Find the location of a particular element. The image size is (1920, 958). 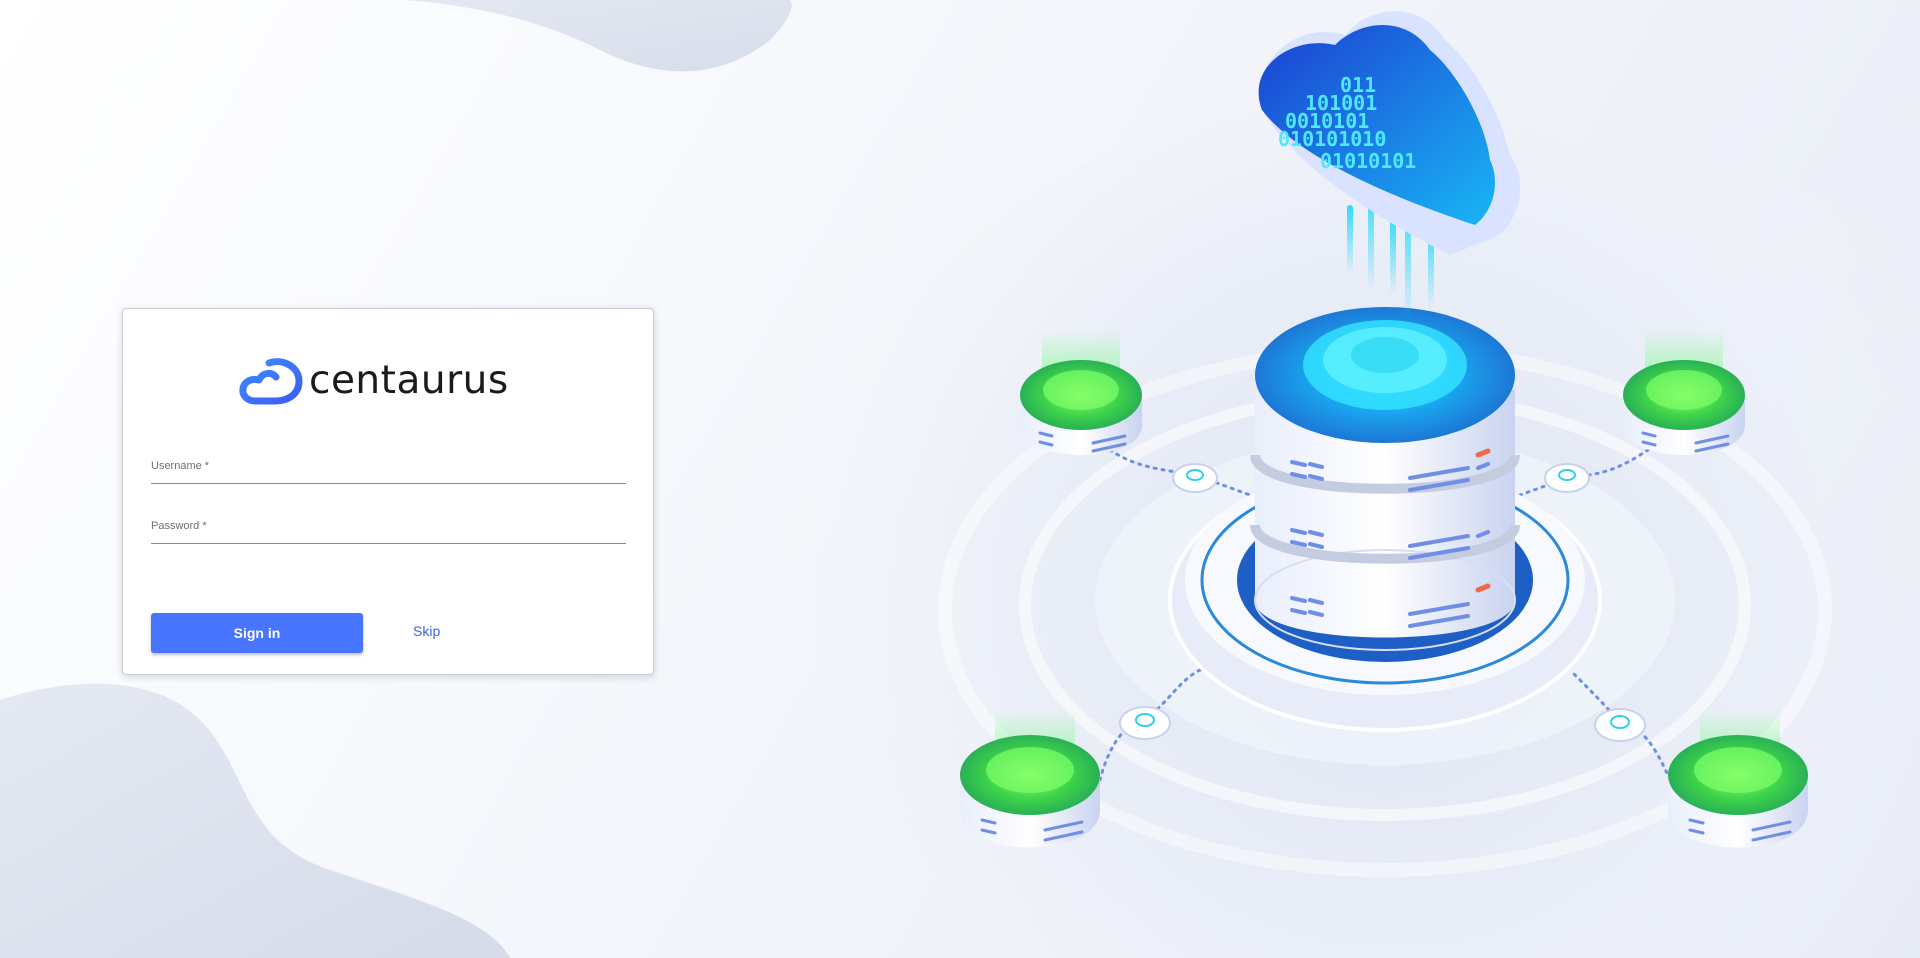

svg-text: 01010101 is located at coordinates (1368, 161).